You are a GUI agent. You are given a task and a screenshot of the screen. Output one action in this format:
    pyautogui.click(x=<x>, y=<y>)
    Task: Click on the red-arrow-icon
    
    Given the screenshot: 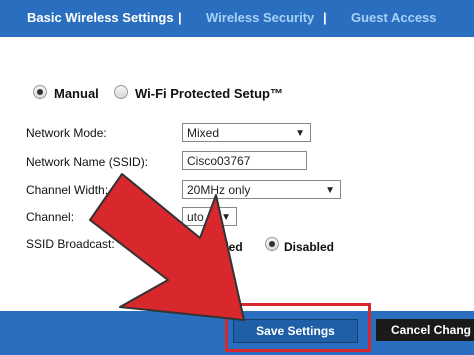 What is the action you would take?
    pyautogui.click(x=167, y=247)
    